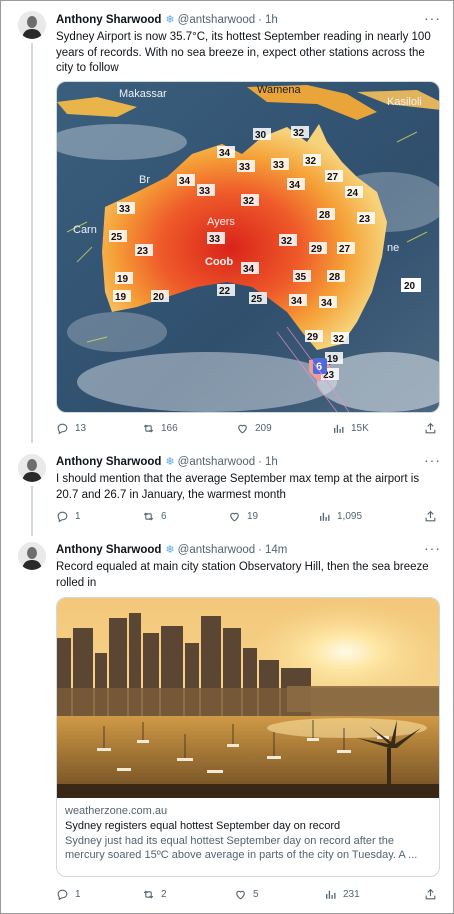 Image resolution: width=454 pixels, height=914 pixels. What do you see at coordinates (170, 462) in the screenshot?
I see `snowflake-icon: ❄` at bounding box center [170, 462].